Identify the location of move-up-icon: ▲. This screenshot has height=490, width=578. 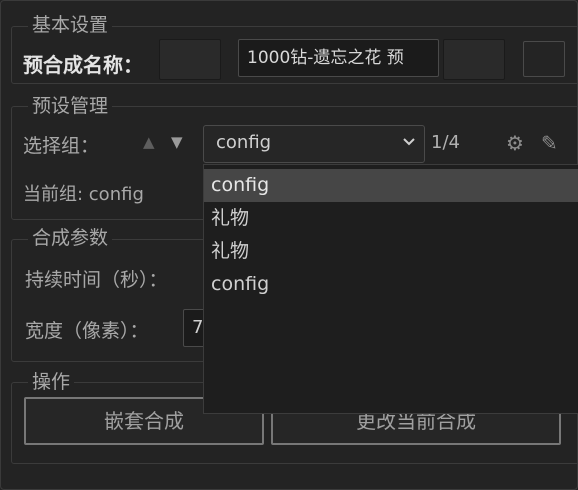
(149, 142).